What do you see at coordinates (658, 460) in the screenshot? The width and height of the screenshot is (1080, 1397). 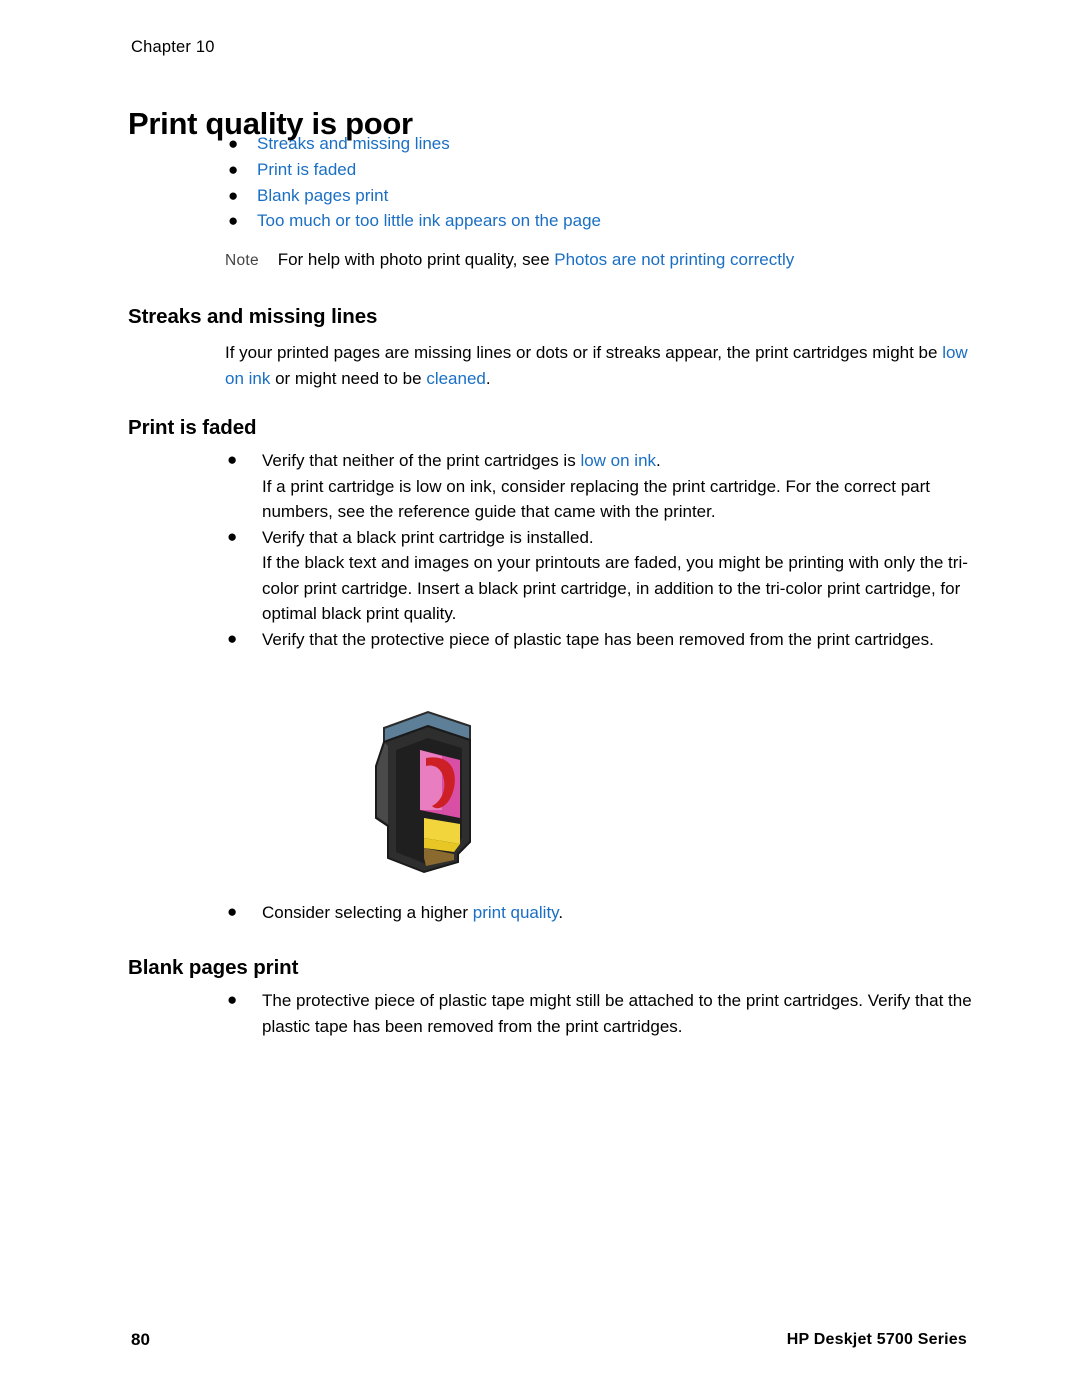 I see `faded-item-0-text-after: .` at bounding box center [658, 460].